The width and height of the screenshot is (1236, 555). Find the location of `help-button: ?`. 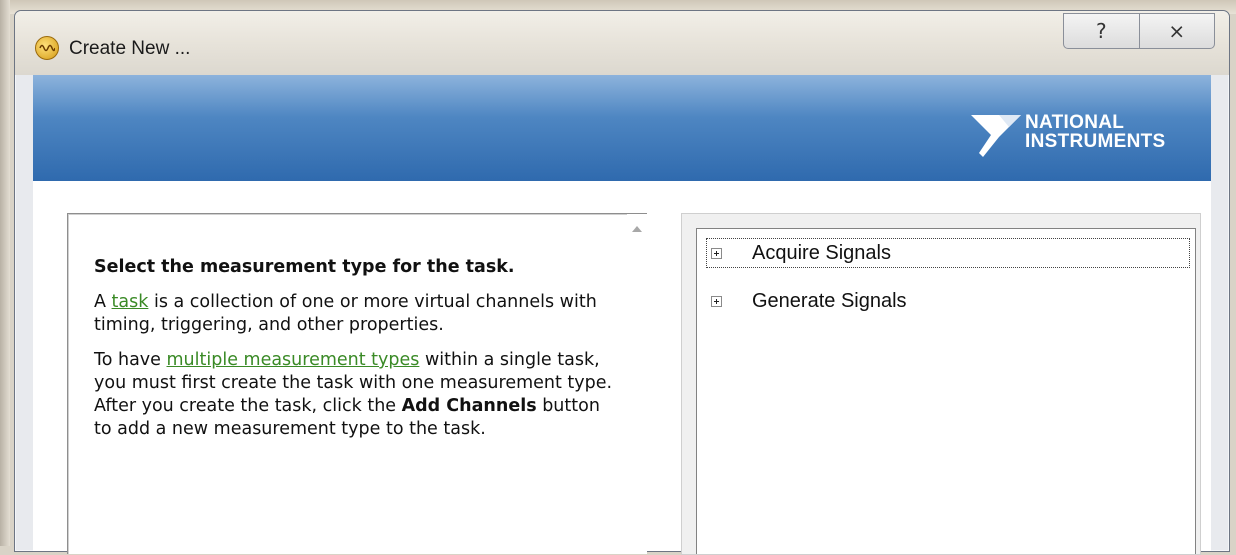

help-button: ? is located at coordinates (1101, 31).